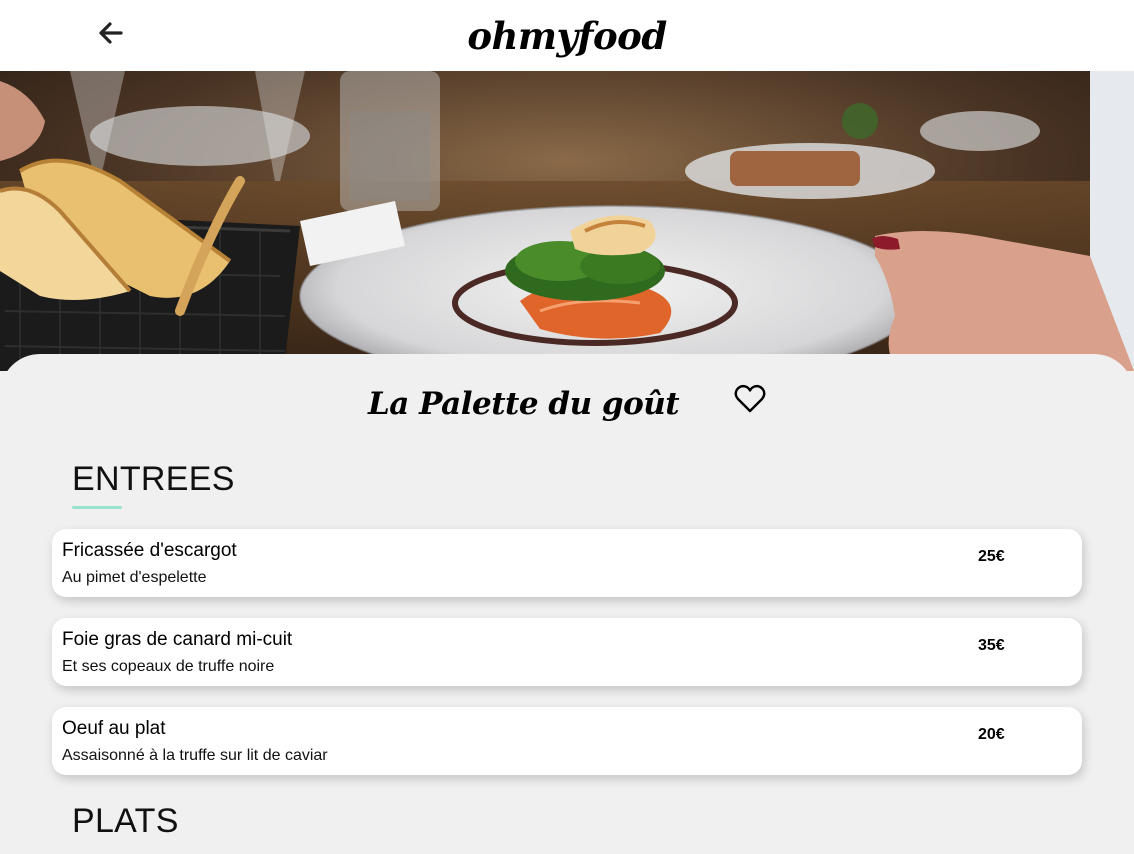  I want to click on dish-description: Et ses copeaux de truffe noire, so click(168, 666).